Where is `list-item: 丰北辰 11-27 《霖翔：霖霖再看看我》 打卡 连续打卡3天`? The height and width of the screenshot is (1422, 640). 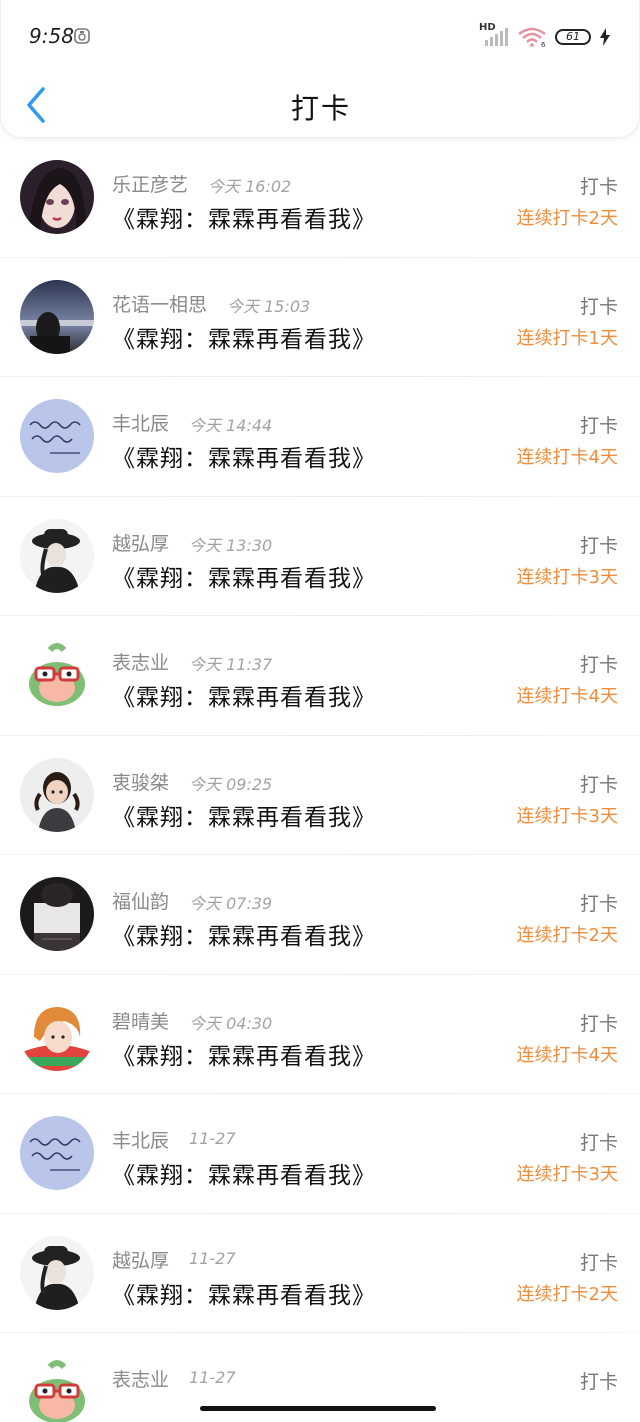 list-item: 丰北辰 11-27 《霖翔：霖霖再看看我》 打卡 连续打卡3天 is located at coordinates (320, 1154).